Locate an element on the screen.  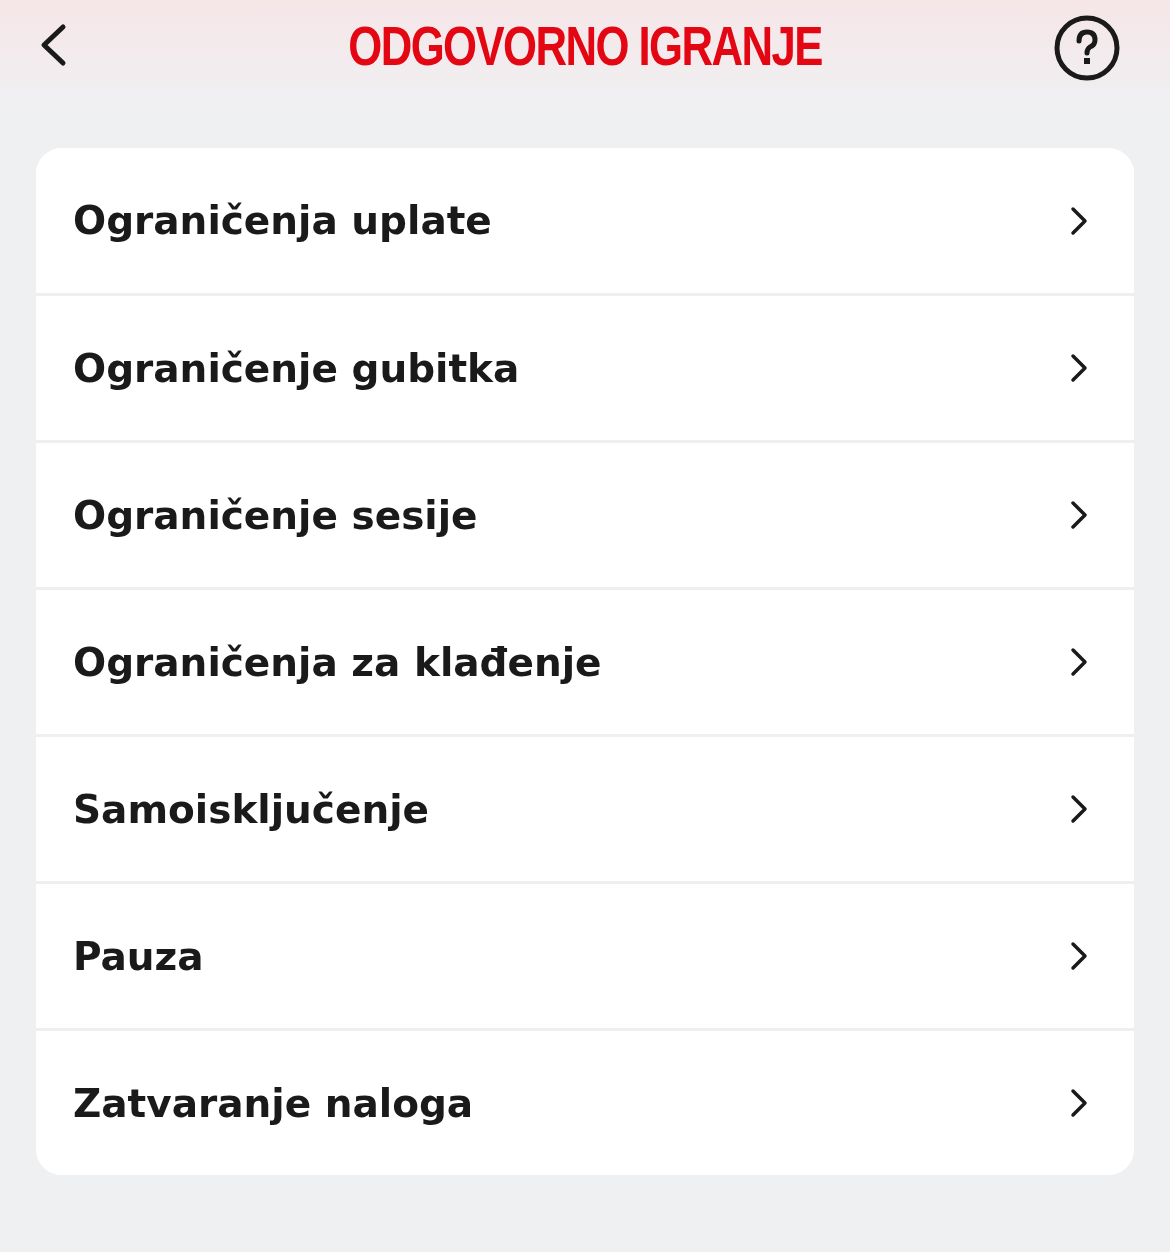
page-title: ODGOVORNO IGRANJE is located at coordinates (585, 45).